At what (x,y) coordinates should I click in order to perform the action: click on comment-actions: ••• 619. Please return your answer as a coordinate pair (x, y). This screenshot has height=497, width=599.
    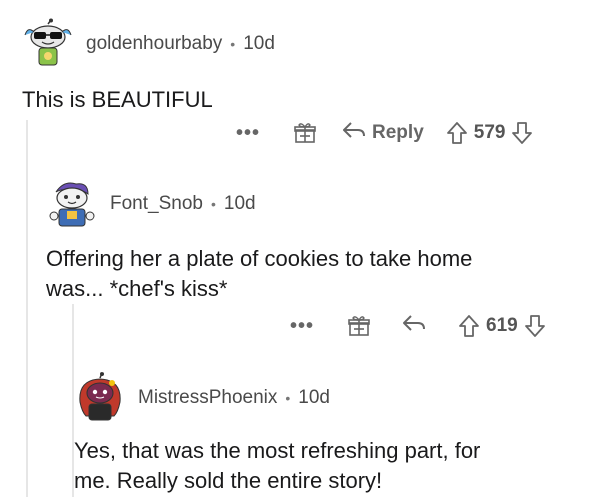
    Looking at the image, I should click on (418, 326).